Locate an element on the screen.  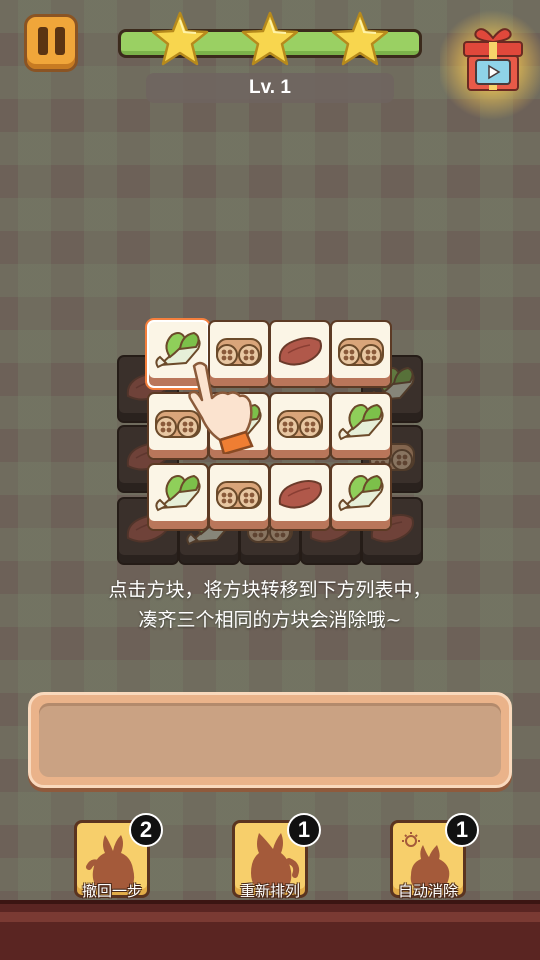
shuffle-count-badge: 1 is located at coordinates (304, 830).